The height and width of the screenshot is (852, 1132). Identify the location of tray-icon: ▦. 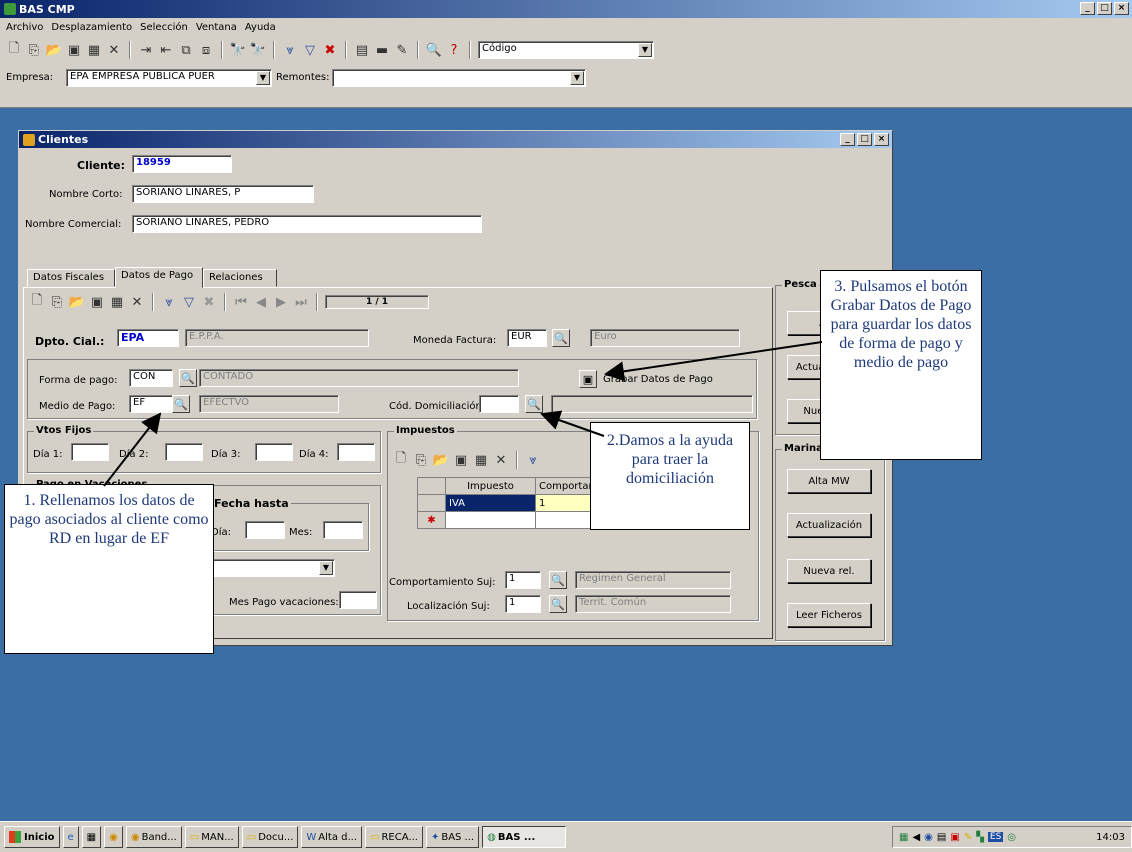
(903, 837).